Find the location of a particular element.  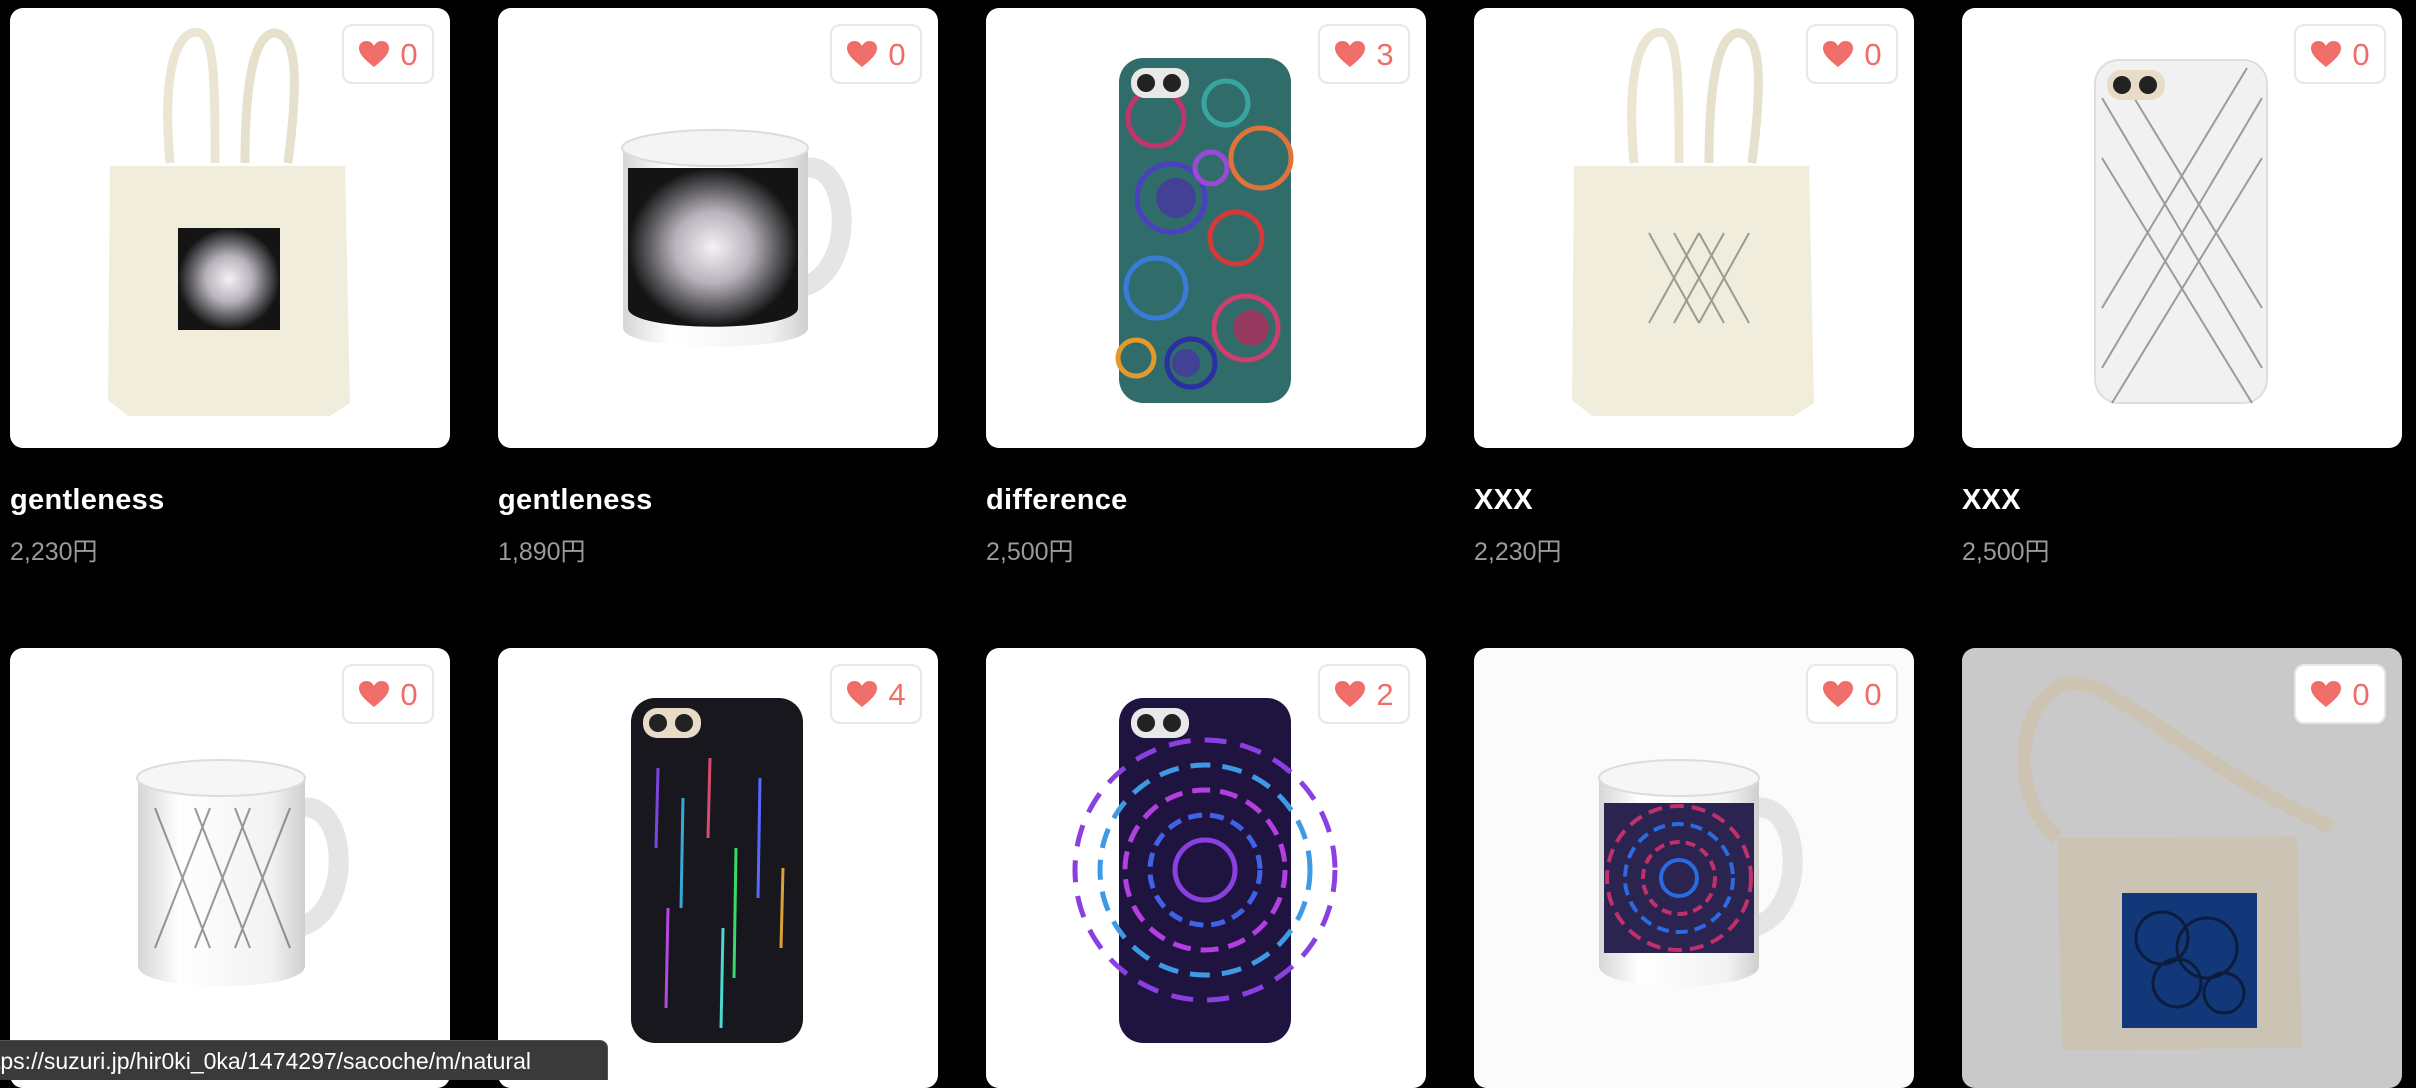

like-count: 2 is located at coordinates (1385, 694).